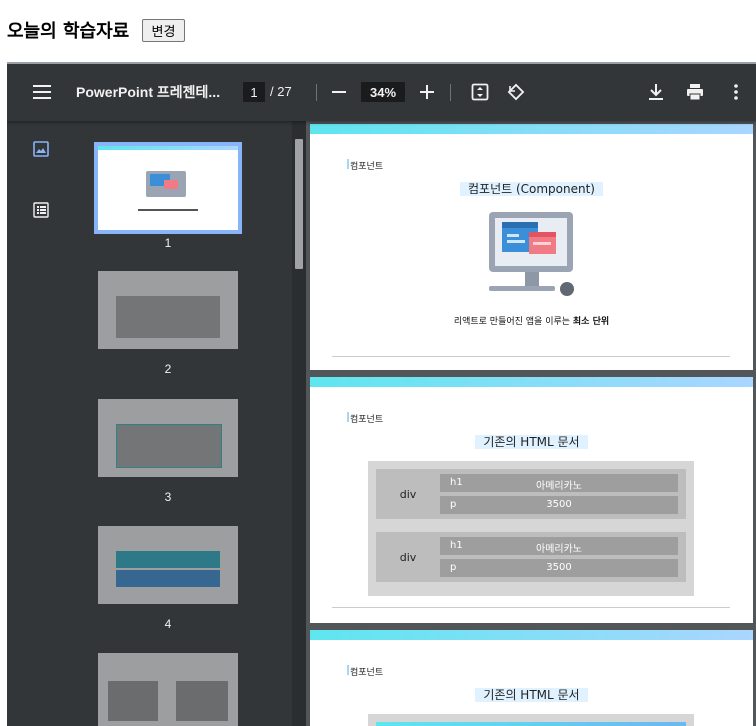  What do you see at coordinates (41, 149) in the screenshot?
I see `thumbnail-icon` at bounding box center [41, 149].